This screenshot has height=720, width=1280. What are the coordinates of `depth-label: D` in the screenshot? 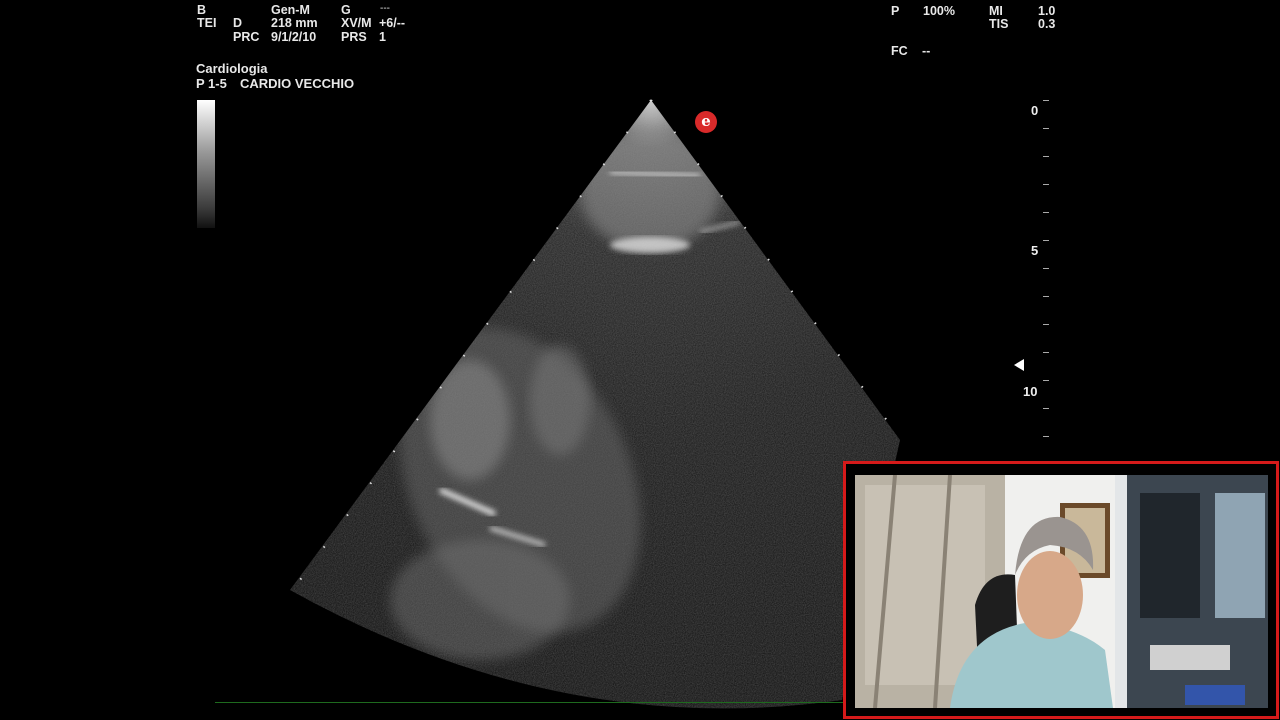 It's located at (238, 23).